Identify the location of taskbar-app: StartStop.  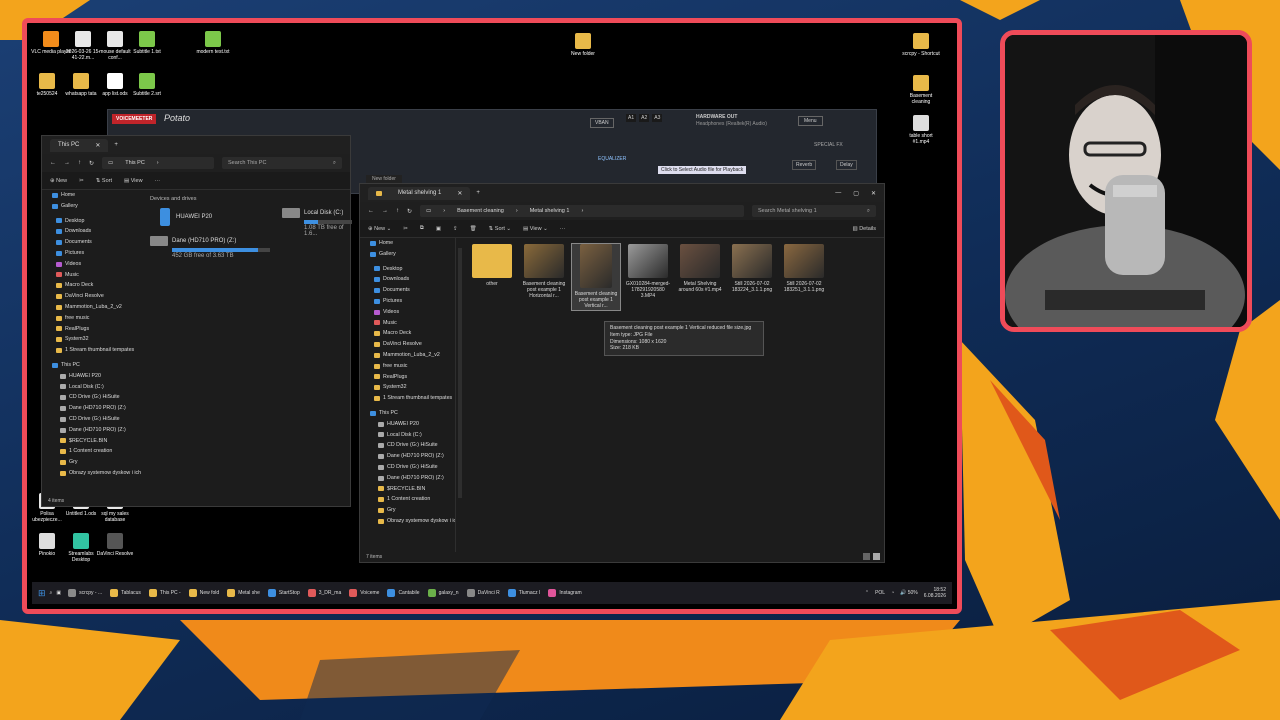
(284, 593).